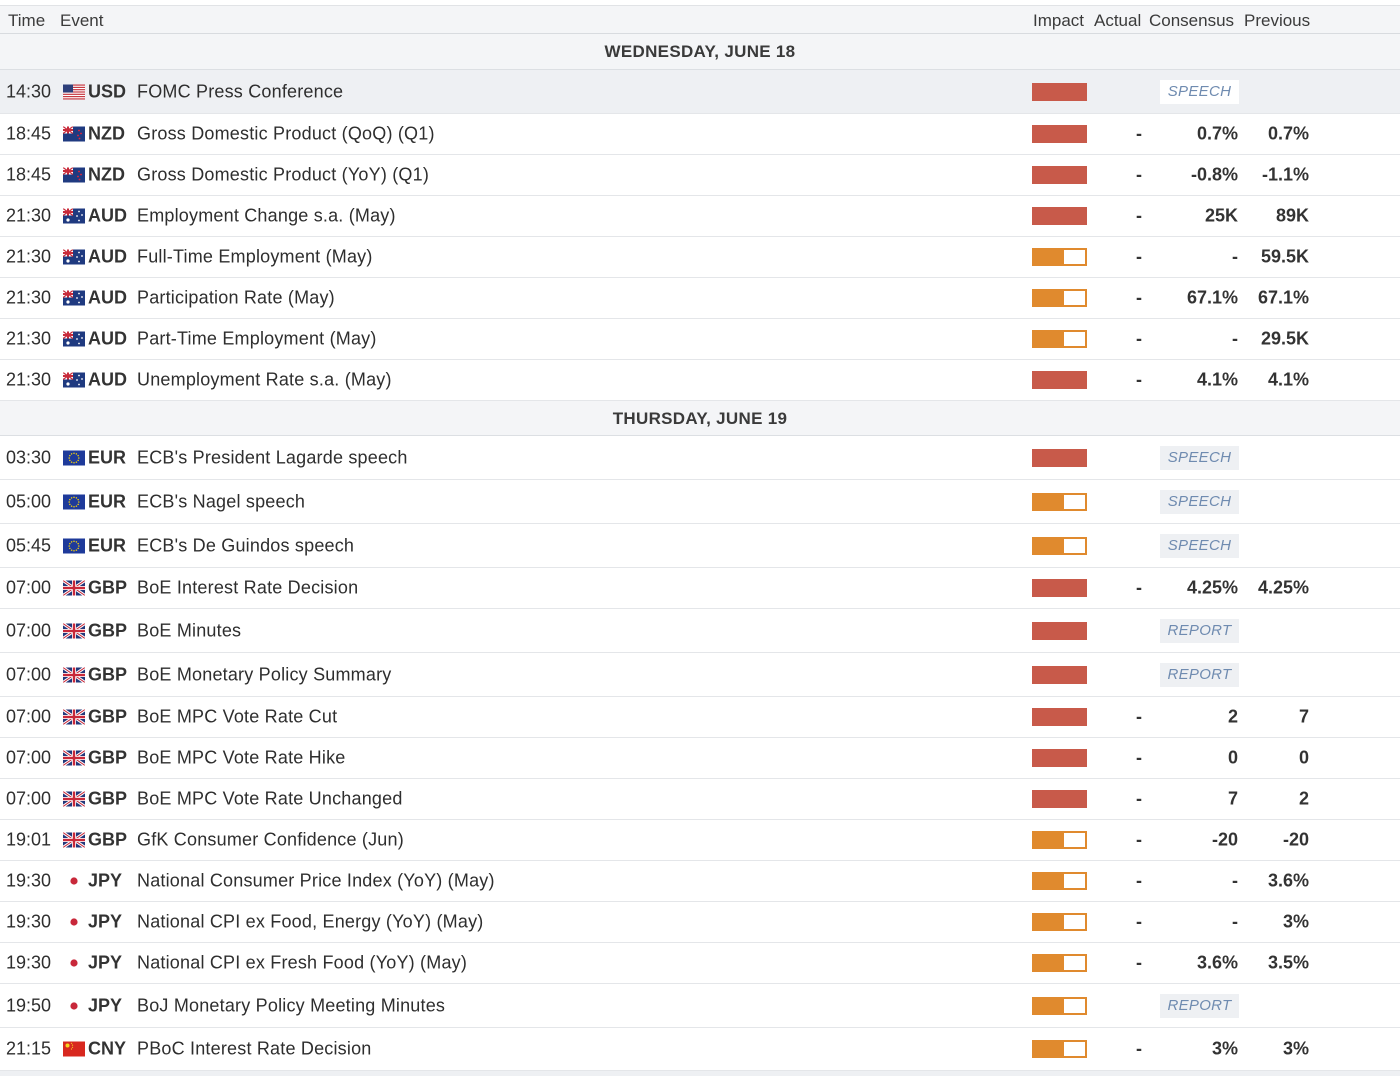 Image resolution: width=1400 pixels, height=1076 pixels. I want to click on nz-flag-icon, so click(74, 134).